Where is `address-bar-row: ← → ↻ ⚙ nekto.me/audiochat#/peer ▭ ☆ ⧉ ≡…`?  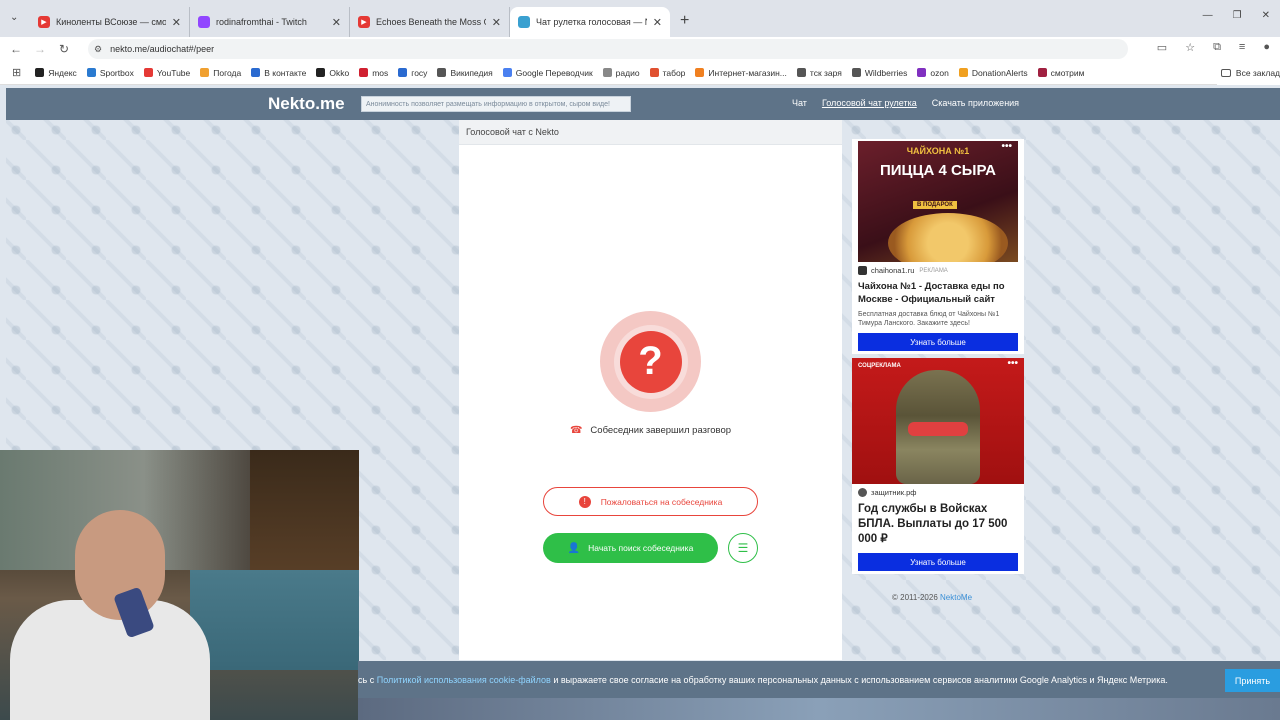 address-bar-row: ← → ↻ ⚙ nekto.me/audiochat#/peer ▭ ☆ ⧉ ≡… is located at coordinates (640, 49).